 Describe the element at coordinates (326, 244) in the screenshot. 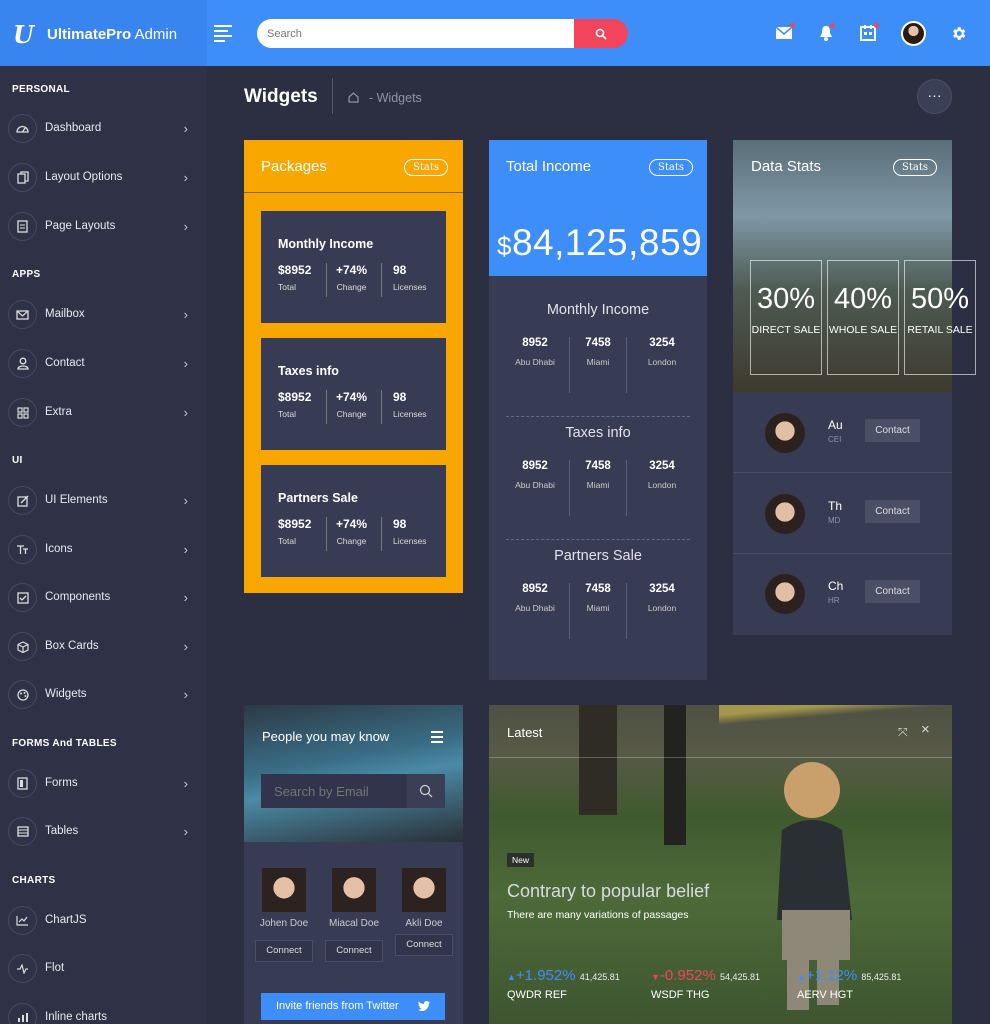

I see `card-title: Monthly Income` at that location.